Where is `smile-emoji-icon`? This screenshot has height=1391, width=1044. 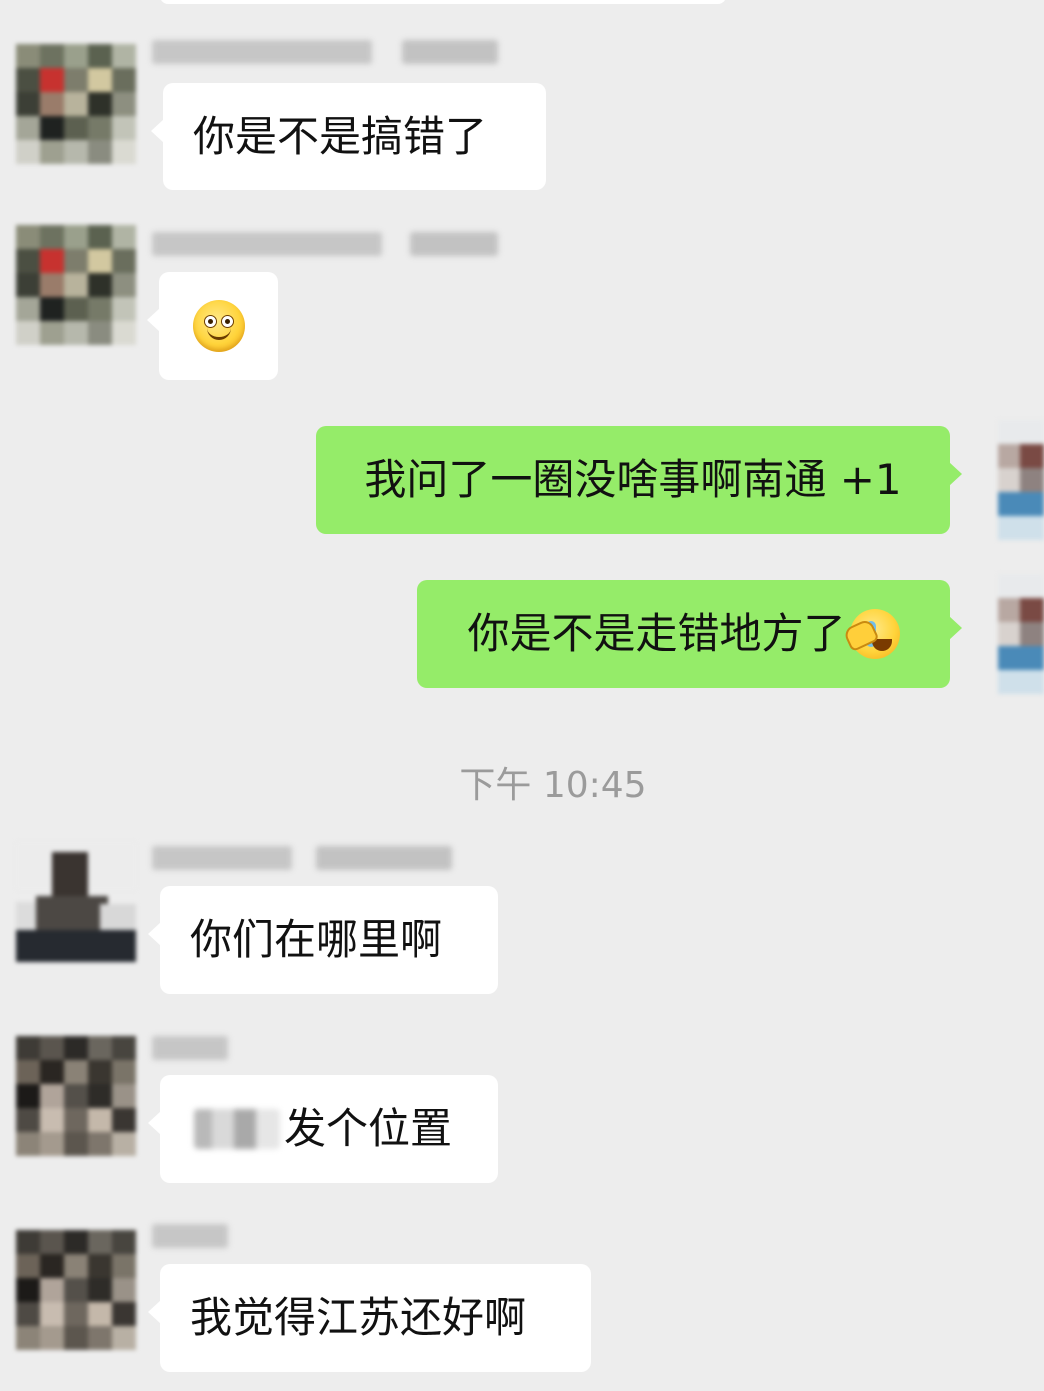 smile-emoji-icon is located at coordinates (218, 326).